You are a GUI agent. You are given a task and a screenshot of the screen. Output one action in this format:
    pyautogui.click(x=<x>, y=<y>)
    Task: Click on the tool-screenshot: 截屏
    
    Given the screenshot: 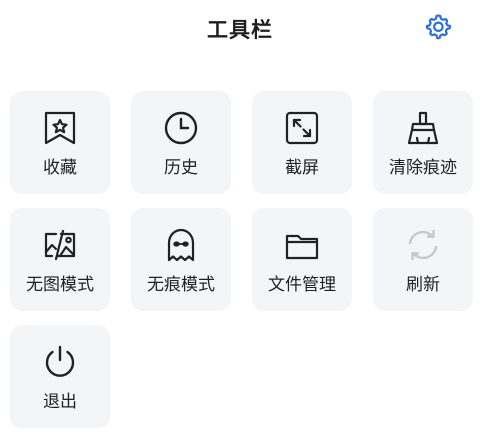 What is the action you would take?
    pyautogui.click(x=302, y=142)
    